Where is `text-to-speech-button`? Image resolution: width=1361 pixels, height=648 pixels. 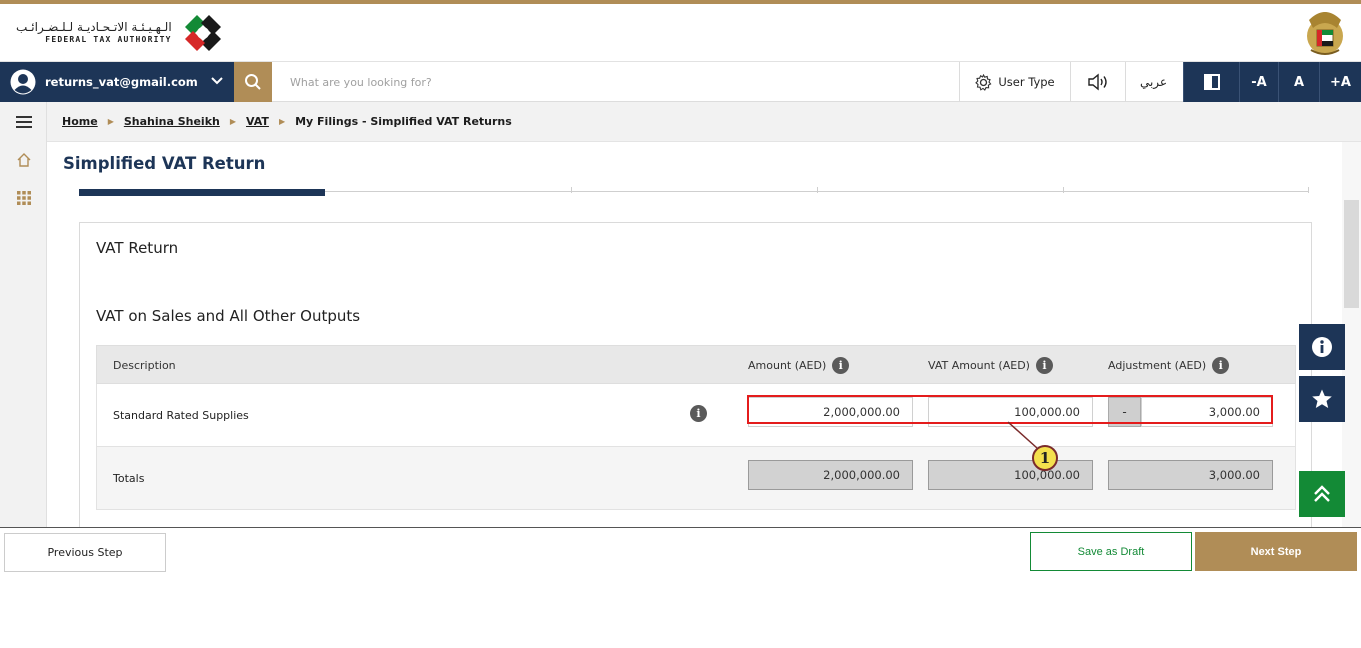
text-to-speech-button is located at coordinates (1097, 82).